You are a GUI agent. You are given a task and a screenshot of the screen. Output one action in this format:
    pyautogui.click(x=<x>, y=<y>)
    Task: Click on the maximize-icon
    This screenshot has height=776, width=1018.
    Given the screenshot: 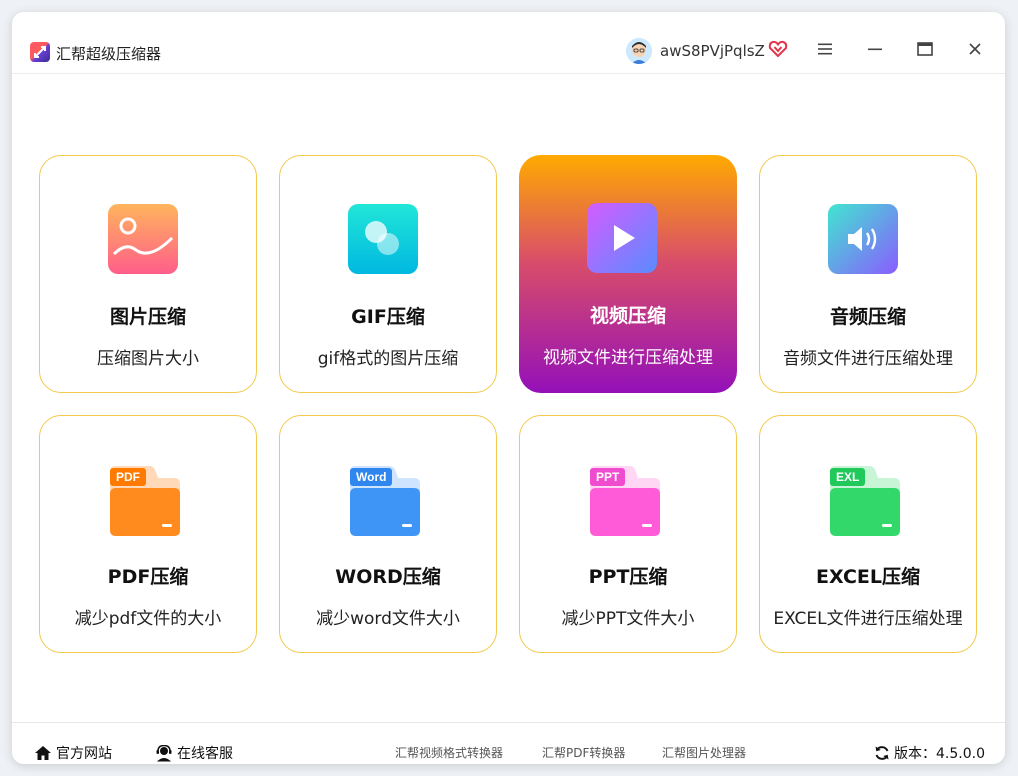 What is the action you would take?
    pyautogui.click(x=925, y=49)
    